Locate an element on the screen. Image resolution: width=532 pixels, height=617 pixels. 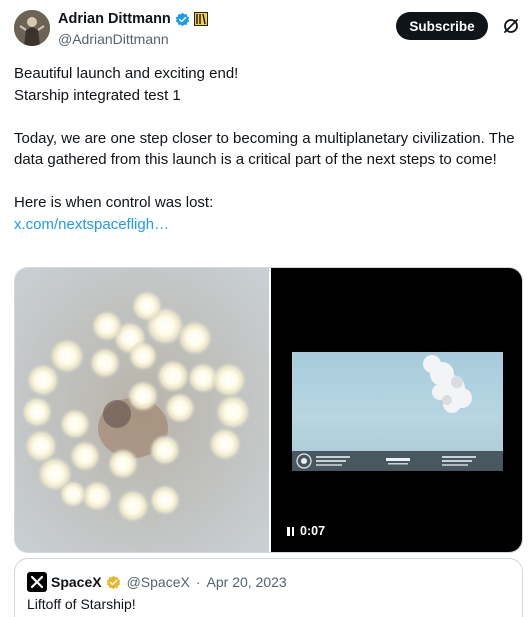
video-telemetry-bar is located at coordinates (397, 461).